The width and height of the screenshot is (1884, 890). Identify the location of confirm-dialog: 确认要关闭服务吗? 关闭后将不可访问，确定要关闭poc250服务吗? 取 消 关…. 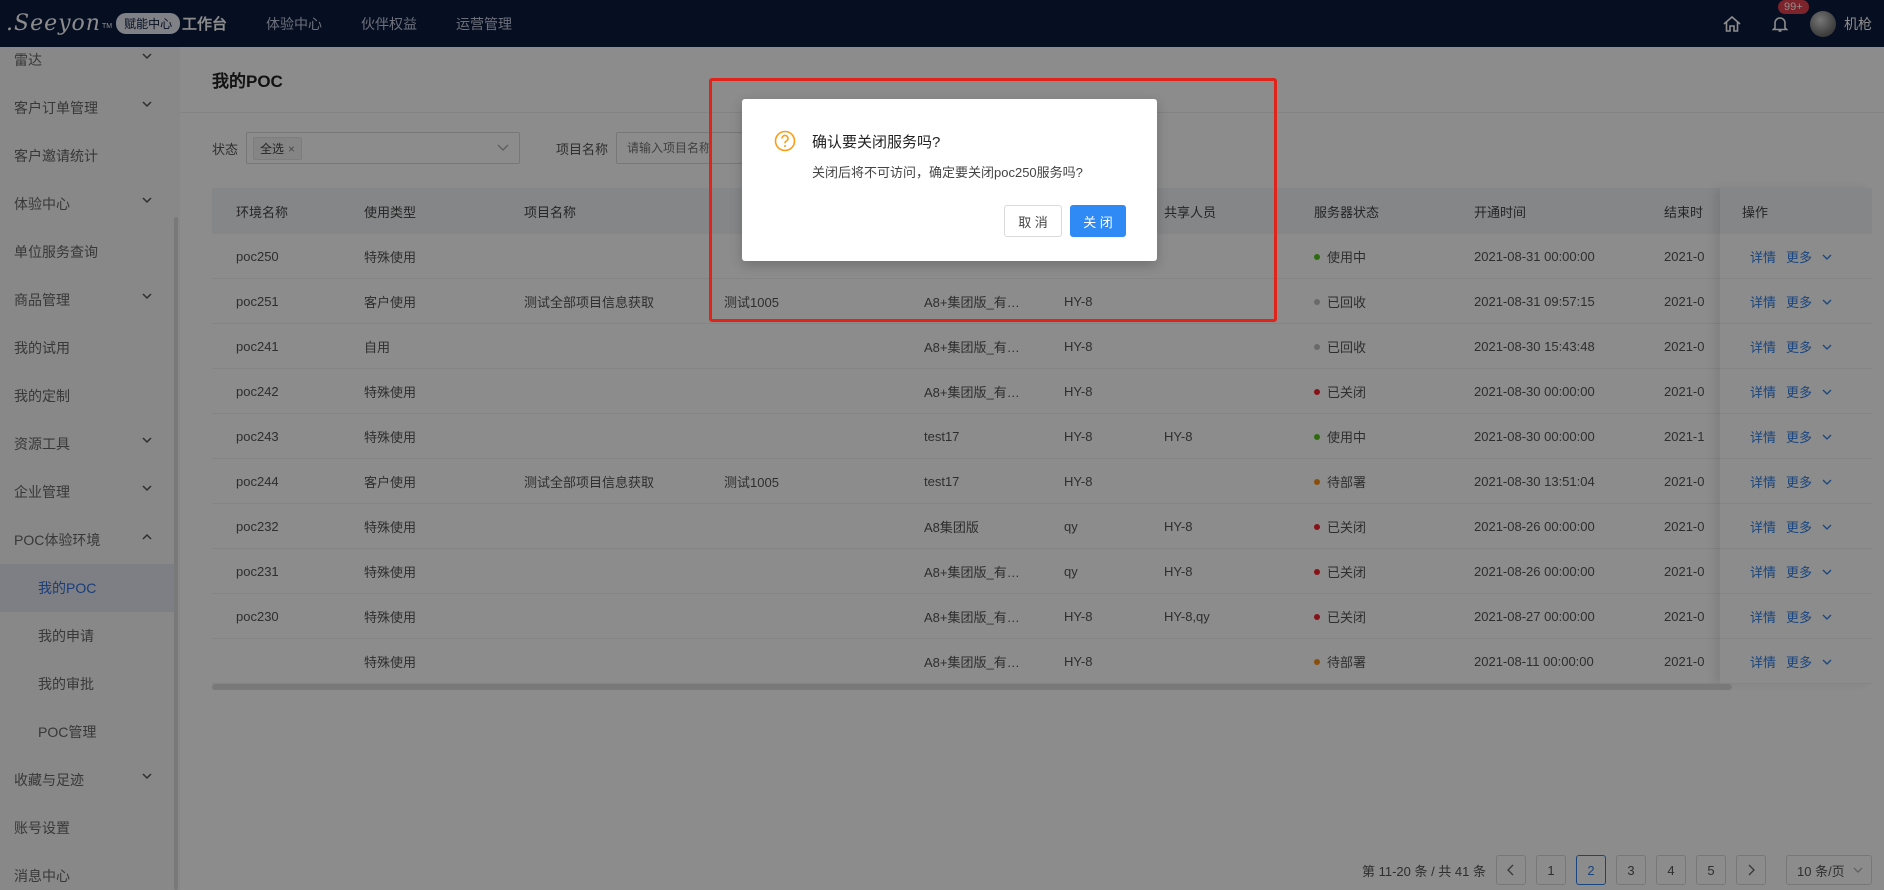
(949, 180).